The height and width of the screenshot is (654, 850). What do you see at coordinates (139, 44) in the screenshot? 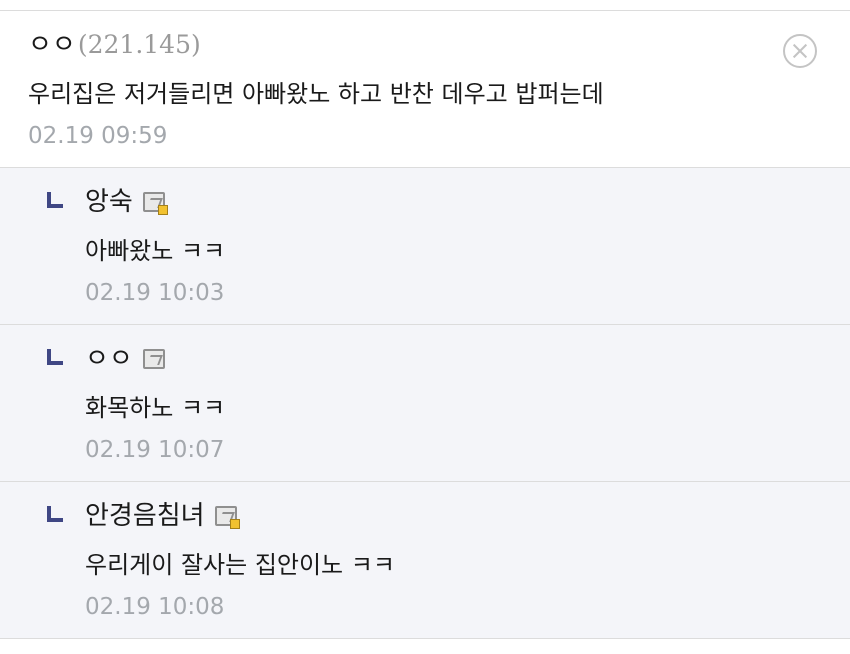
I see `ip-address: (221.145)` at bounding box center [139, 44].